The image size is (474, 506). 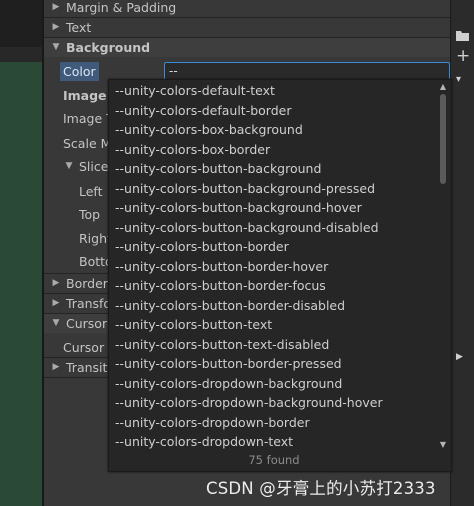 I want to click on dropdown-option: --unity-colors-button-text-disabled, so click(x=222, y=345).